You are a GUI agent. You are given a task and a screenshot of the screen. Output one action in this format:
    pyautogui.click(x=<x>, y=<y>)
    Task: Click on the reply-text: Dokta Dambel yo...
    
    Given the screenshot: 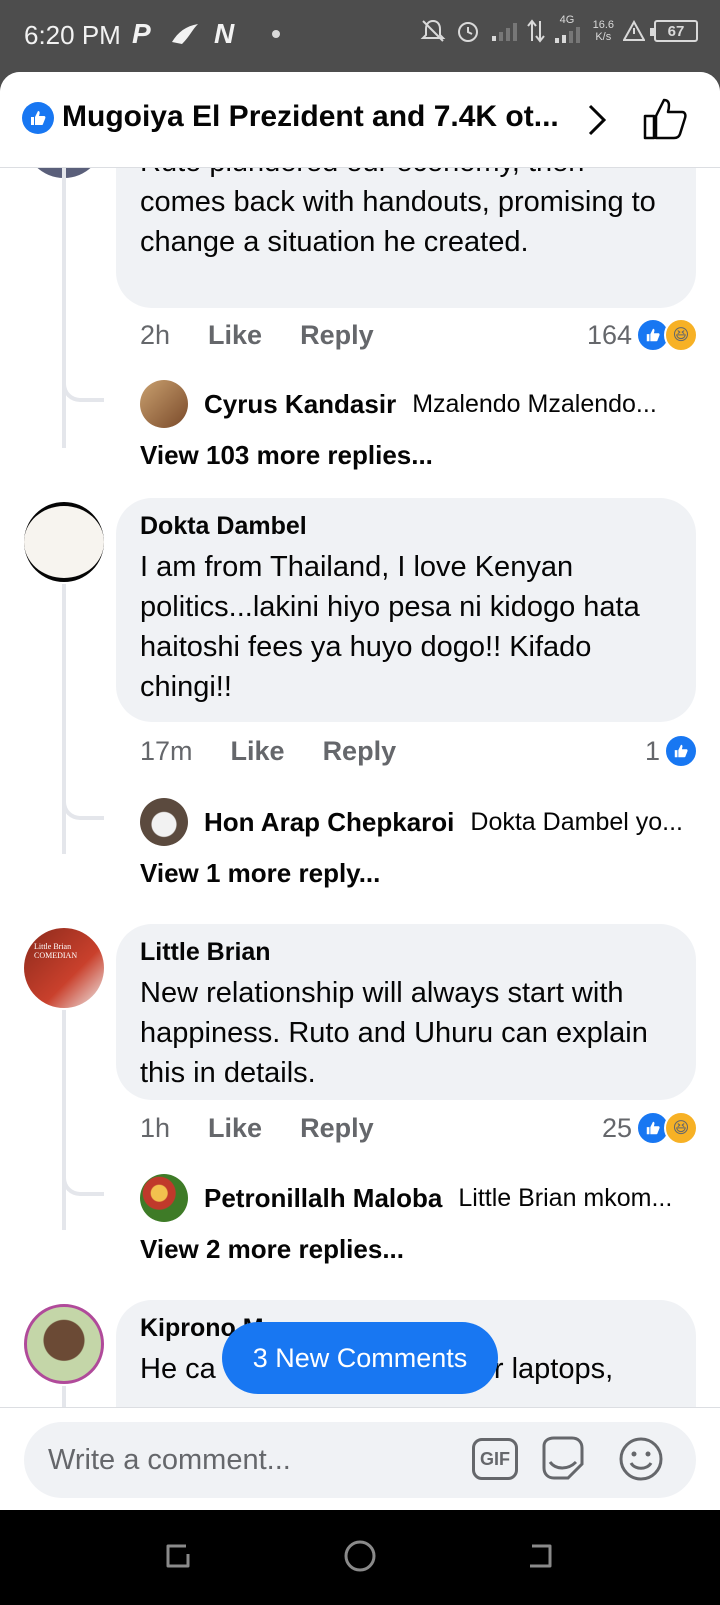 What is the action you would take?
    pyautogui.click(x=576, y=821)
    